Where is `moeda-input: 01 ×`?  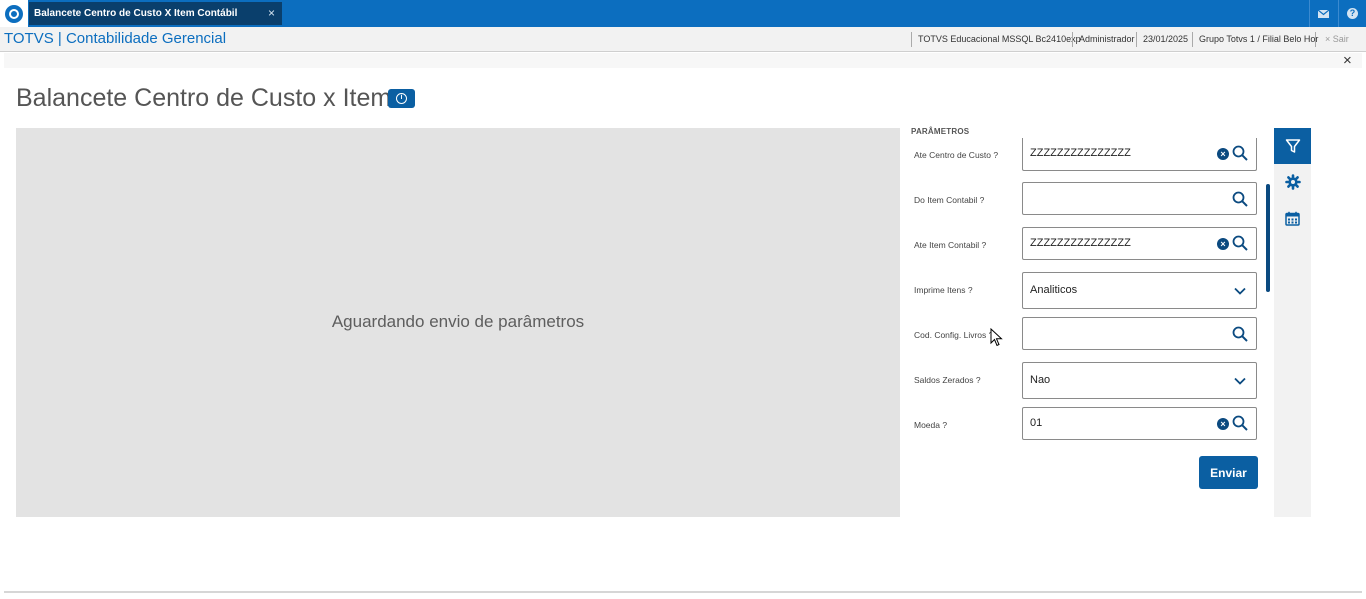 moeda-input: 01 × is located at coordinates (1139, 423).